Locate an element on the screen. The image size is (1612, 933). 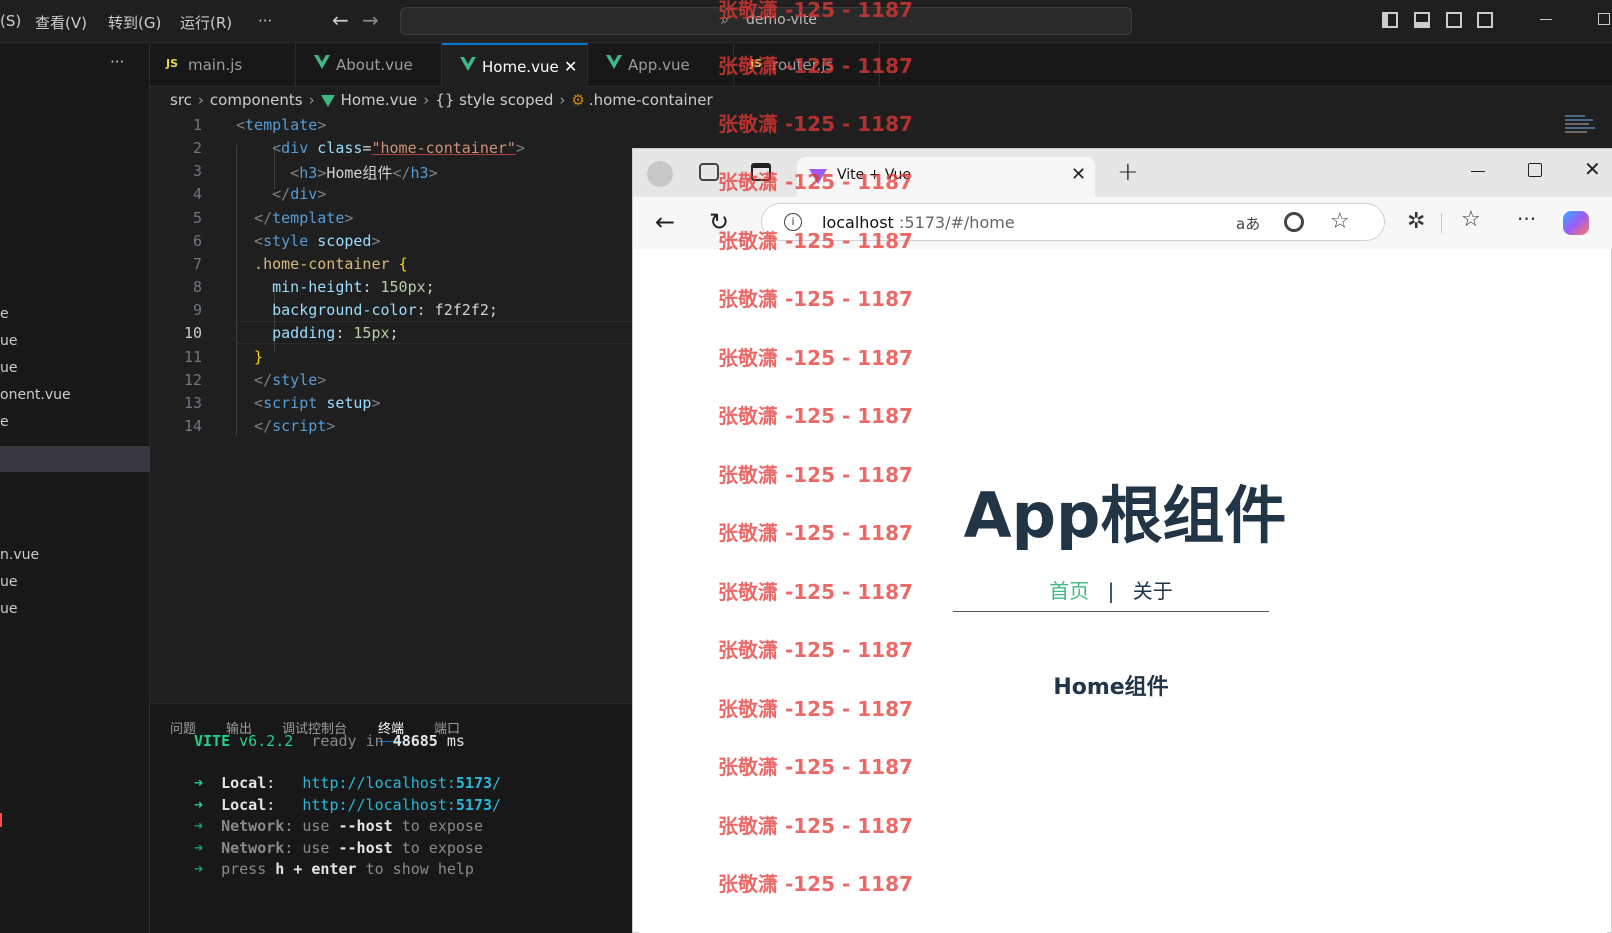
maximize-icon is located at coordinates (1604, 19).